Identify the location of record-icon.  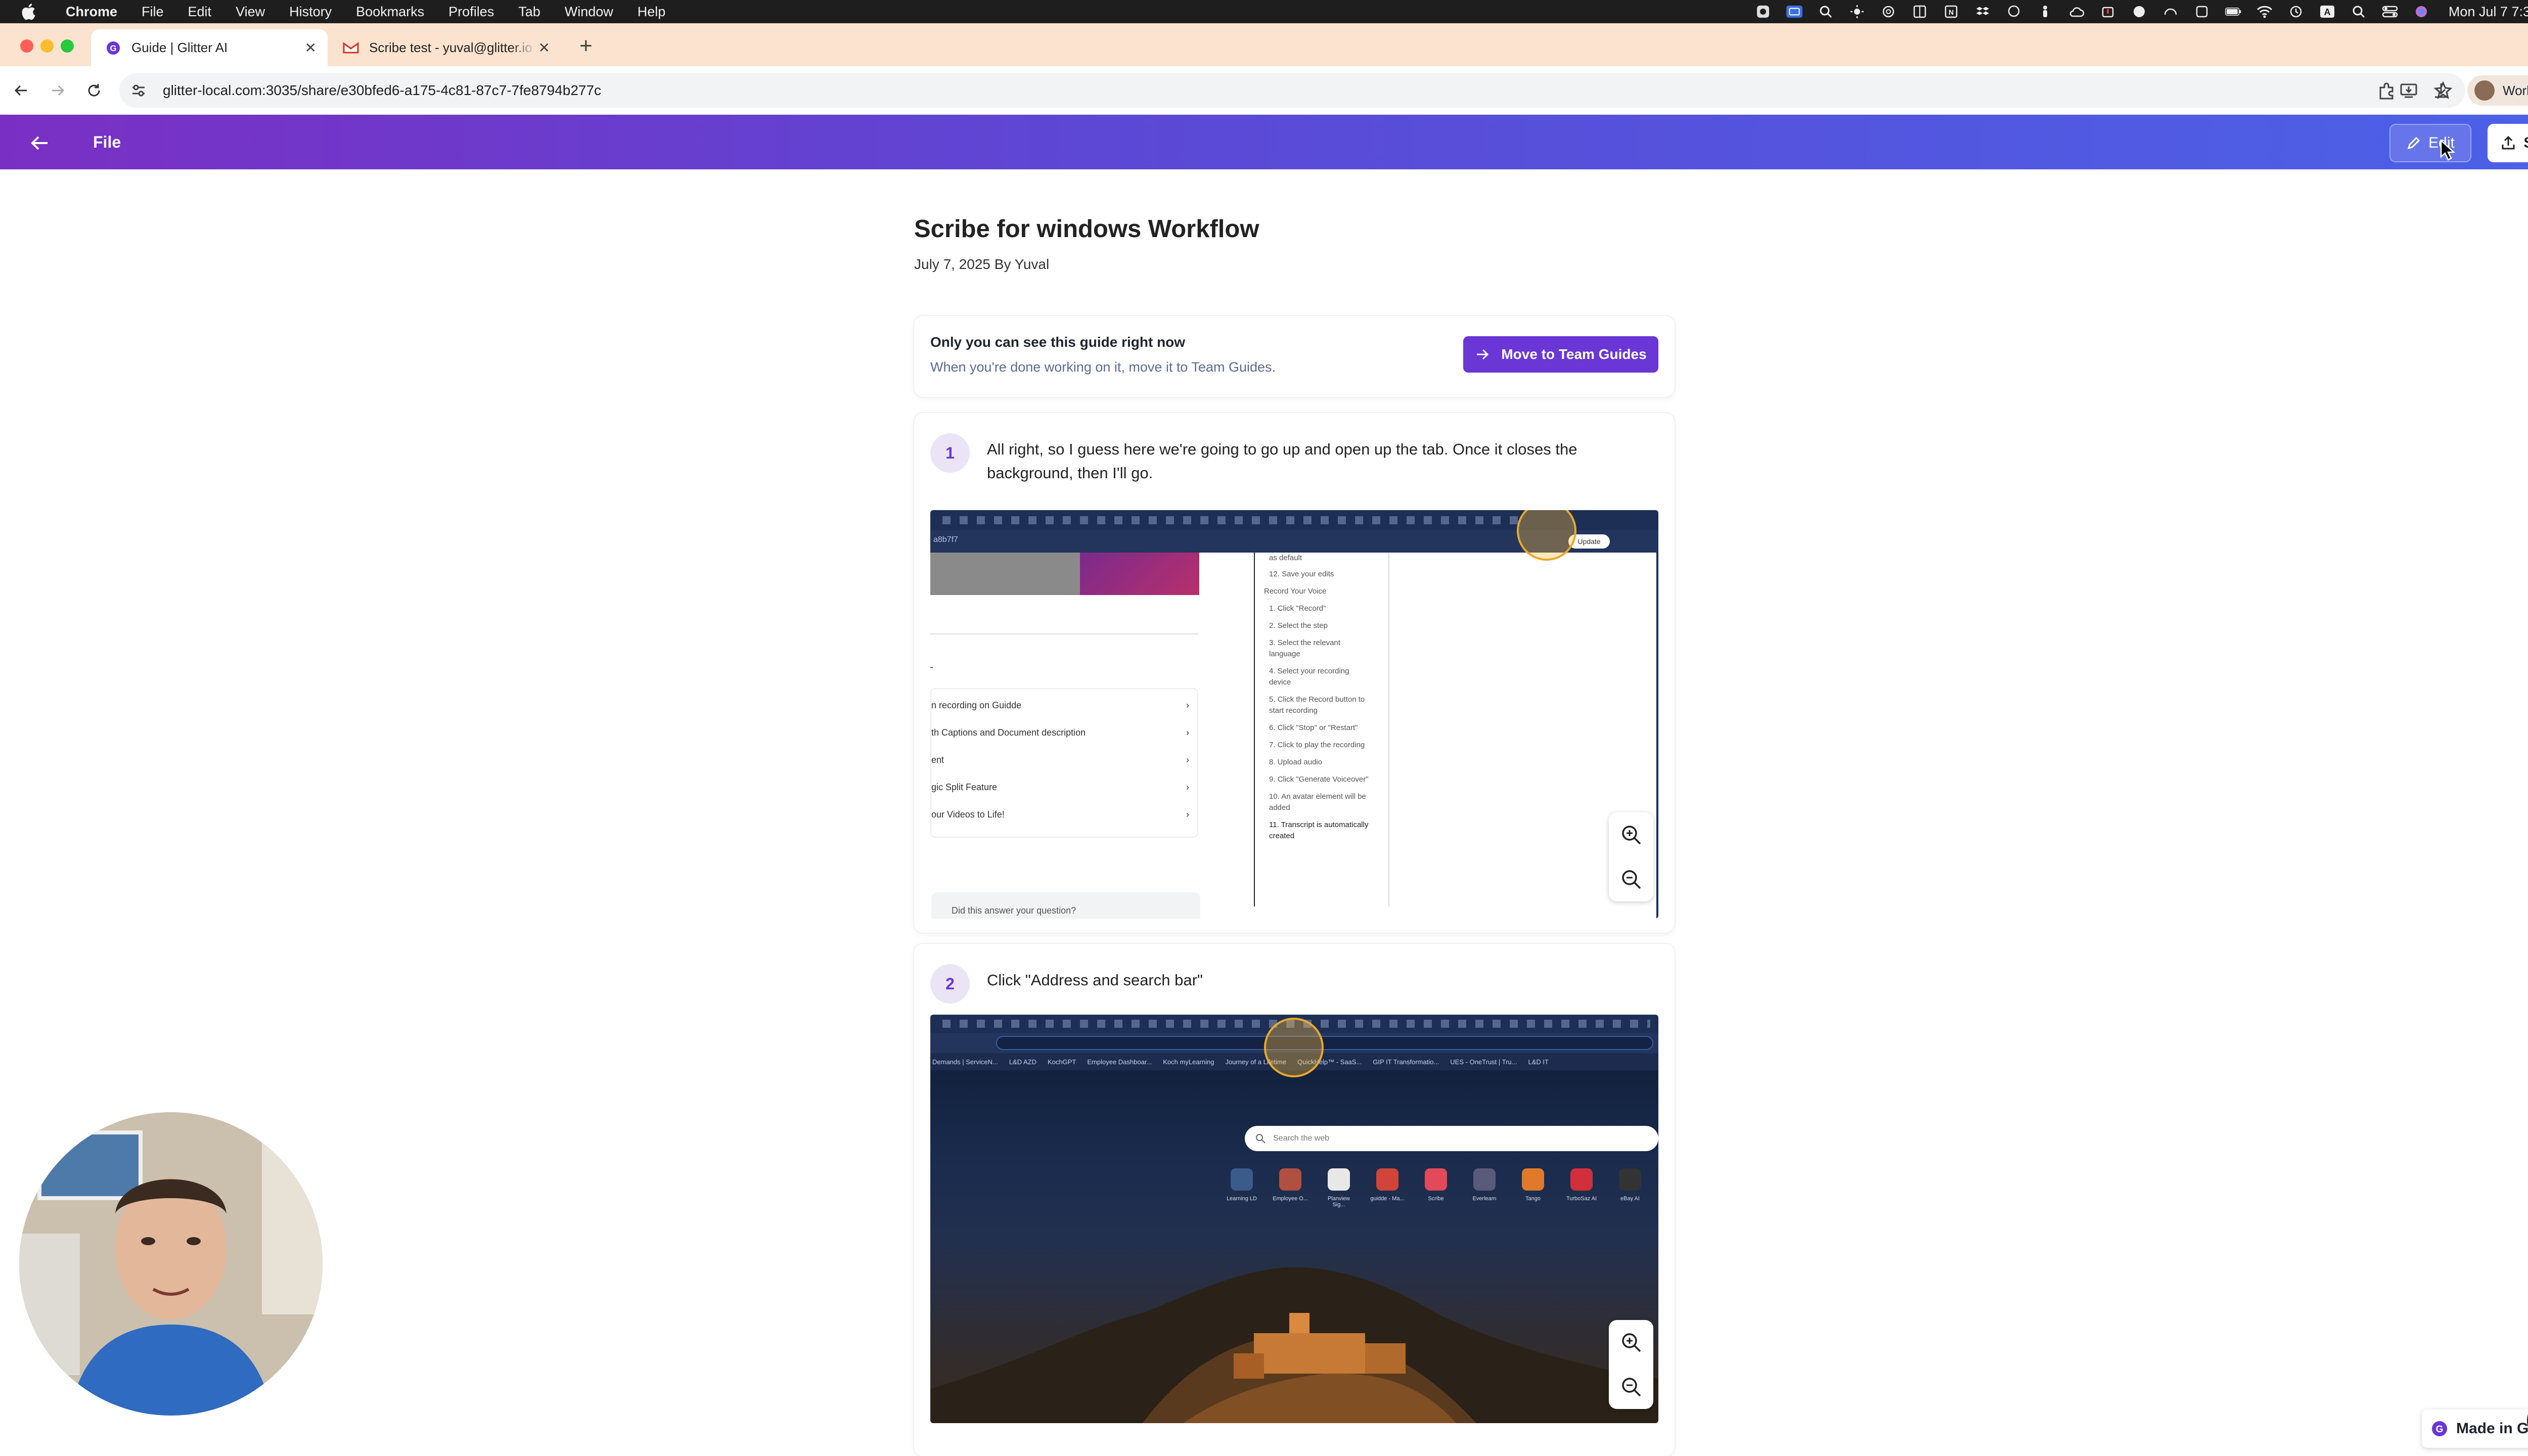
(1763, 12).